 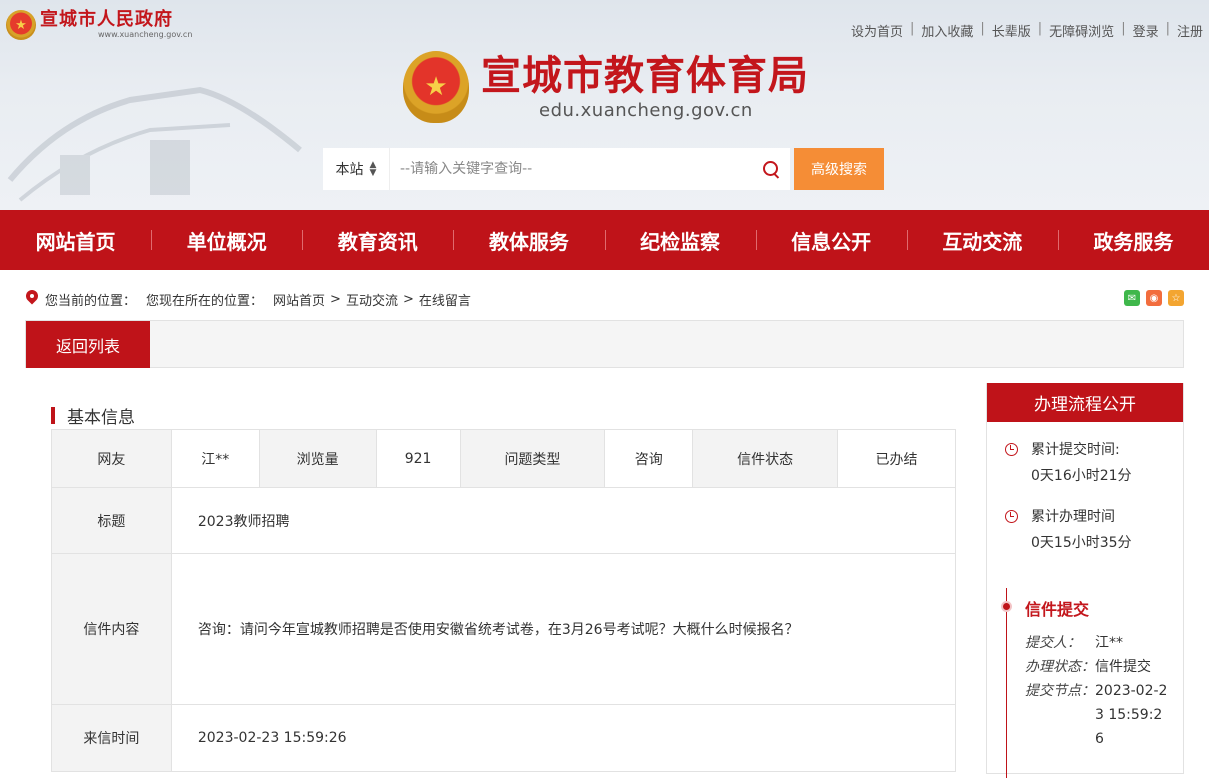 I want to click on table-row: 网友 江** 浏览量 921 问题类型 咨询 信件状态 已办结, so click(x=503, y=458).